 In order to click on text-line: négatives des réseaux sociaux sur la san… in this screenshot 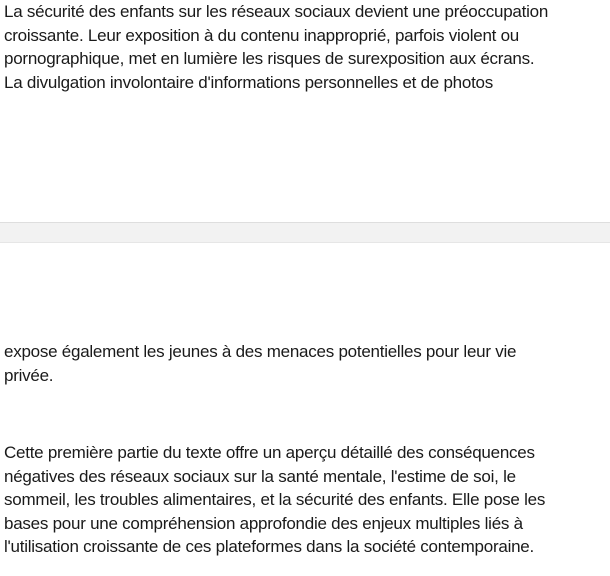, I will do `click(260, 476)`.